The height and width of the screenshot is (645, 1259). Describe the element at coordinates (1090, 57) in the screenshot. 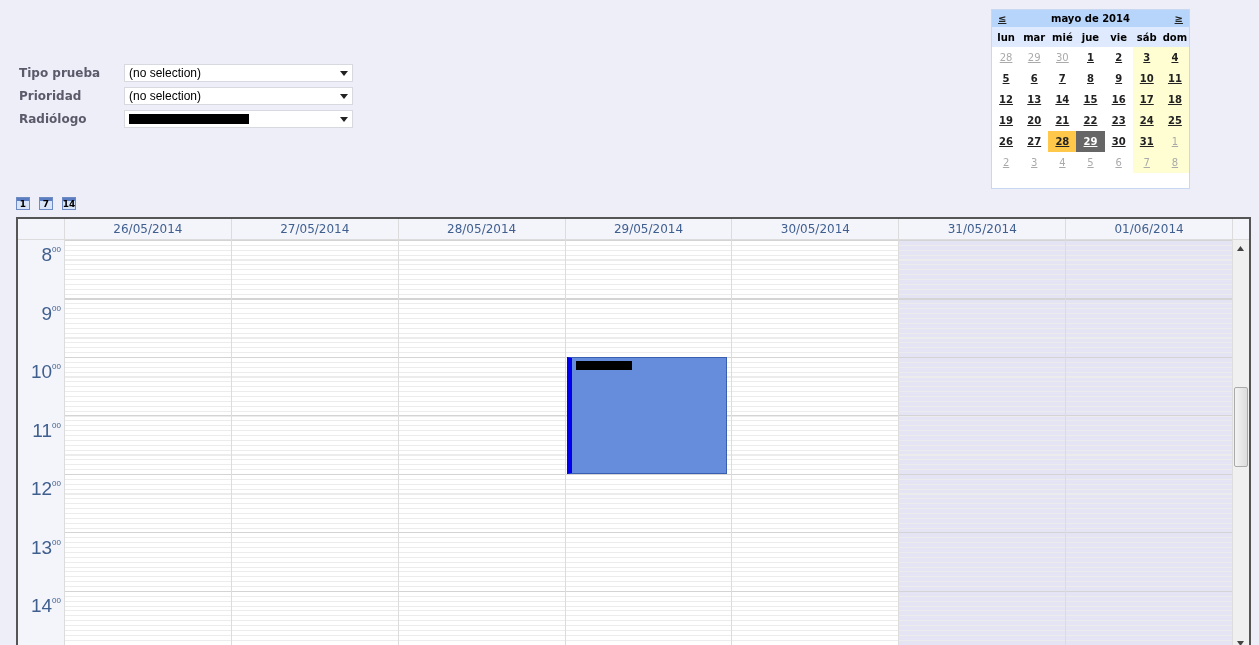

I see `calendar-day: 1` at that location.